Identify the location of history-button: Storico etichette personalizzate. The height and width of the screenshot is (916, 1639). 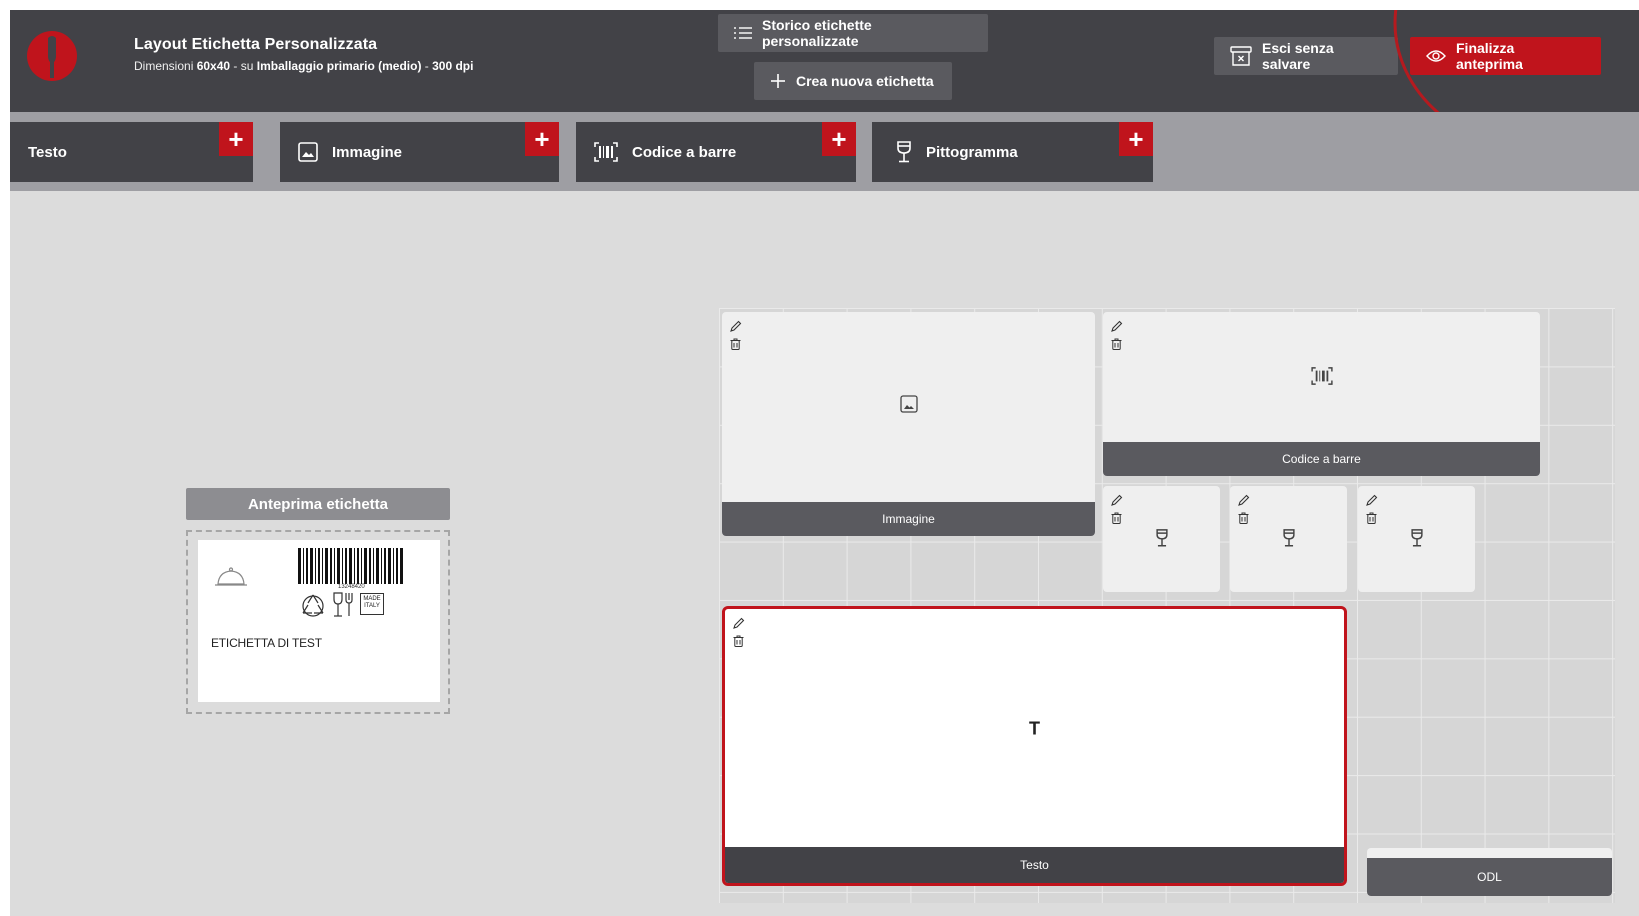
(853, 33).